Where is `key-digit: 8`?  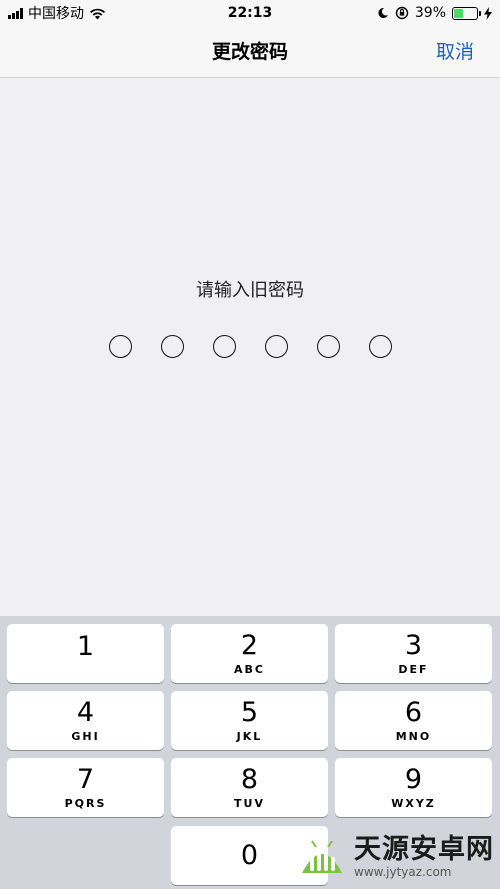 key-digit: 8 is located at coordinates (249, 779).